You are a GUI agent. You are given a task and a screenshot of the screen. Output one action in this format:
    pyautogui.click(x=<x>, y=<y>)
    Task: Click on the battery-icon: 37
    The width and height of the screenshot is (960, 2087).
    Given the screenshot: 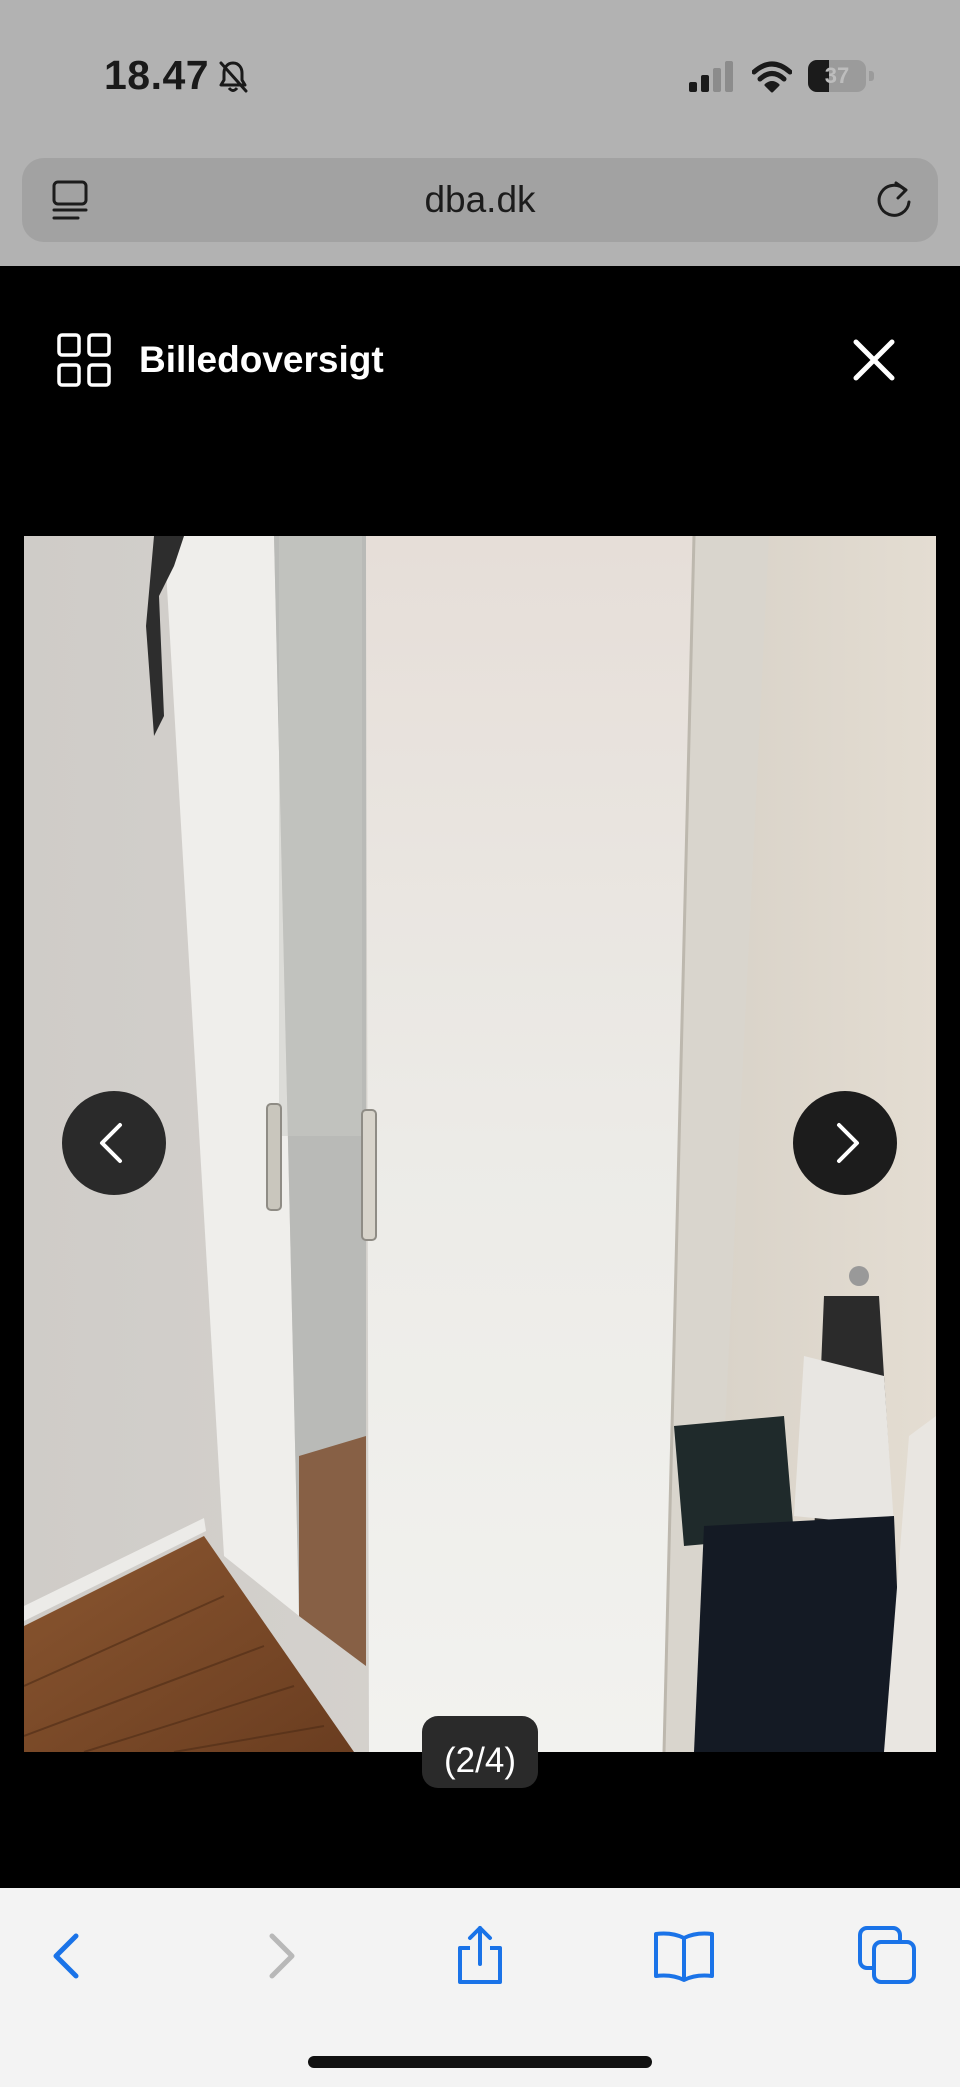 What is the action you would take?
    pyautogui.click(x=842, y=76)
    